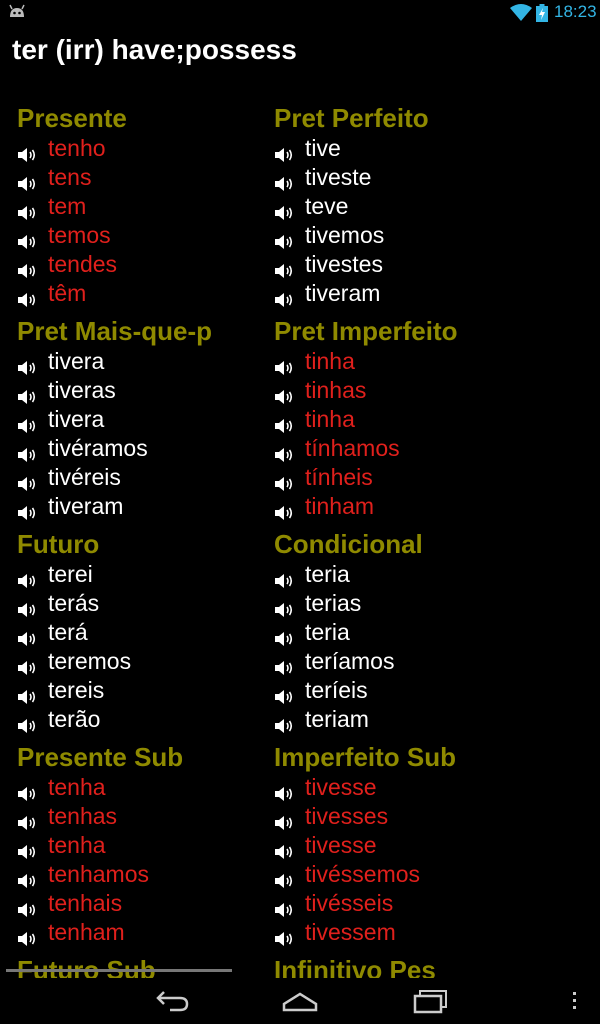 The image size is (600, 1024). I want to click on conjugation-row: tínhamos, so click(399, 448).